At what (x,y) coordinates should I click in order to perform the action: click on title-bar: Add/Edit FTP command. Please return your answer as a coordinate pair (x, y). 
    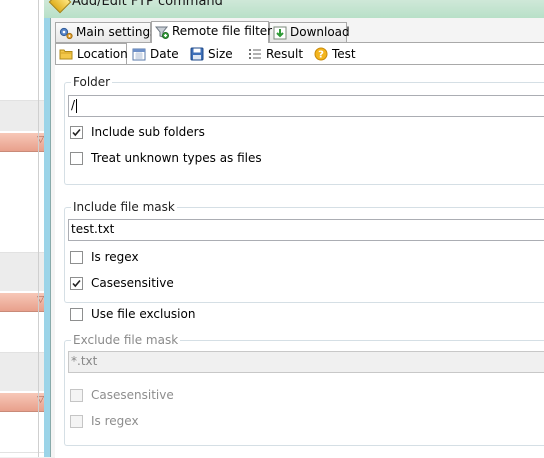
    Looking at the image, I should click on (294, 9).